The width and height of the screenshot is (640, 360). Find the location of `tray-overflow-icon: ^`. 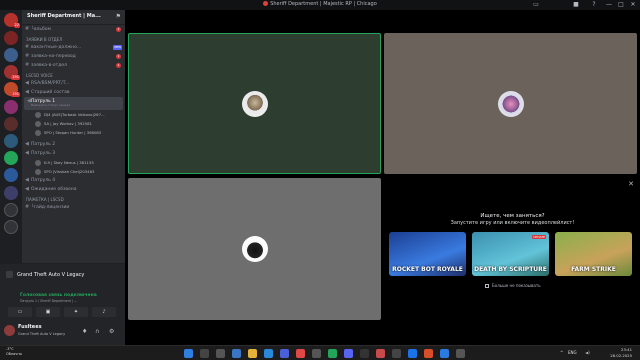

tray-overflow-icon: ^ is located at coordinates (561, 352).